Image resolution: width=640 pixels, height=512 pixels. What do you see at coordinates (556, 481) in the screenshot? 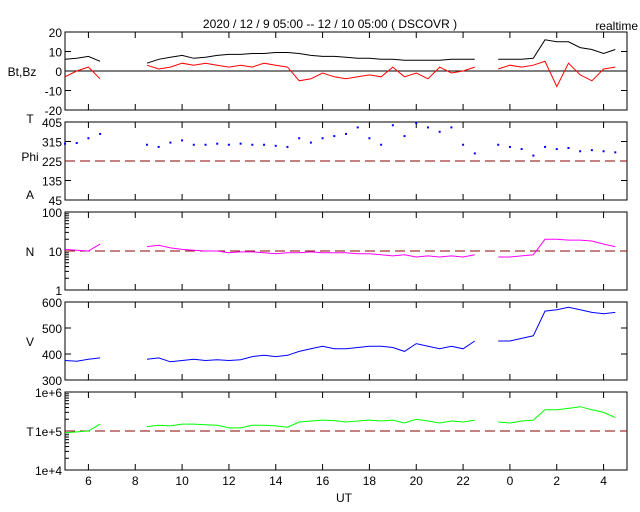
I see `x-tick-label: 2` at bounding box center [556, 481].